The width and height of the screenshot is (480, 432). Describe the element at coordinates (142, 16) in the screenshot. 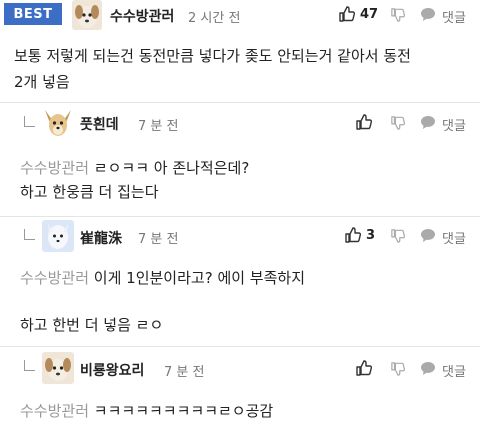

I see `nickname: 수수방관러` at that location.